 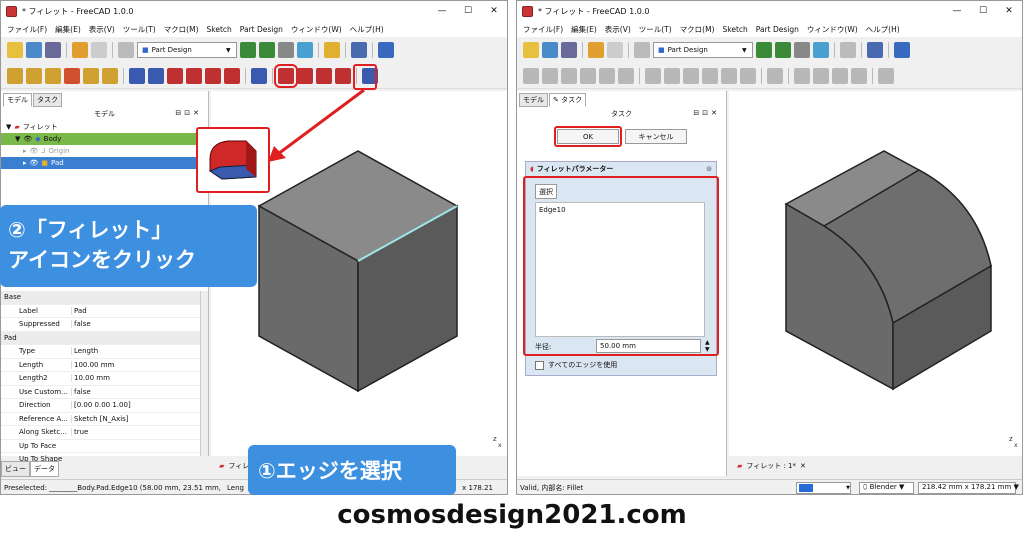 What do you see at coordinates (194, 75) in the screenshot?
I see `subtractive-loft-icon` at bounding box center [194, 75].